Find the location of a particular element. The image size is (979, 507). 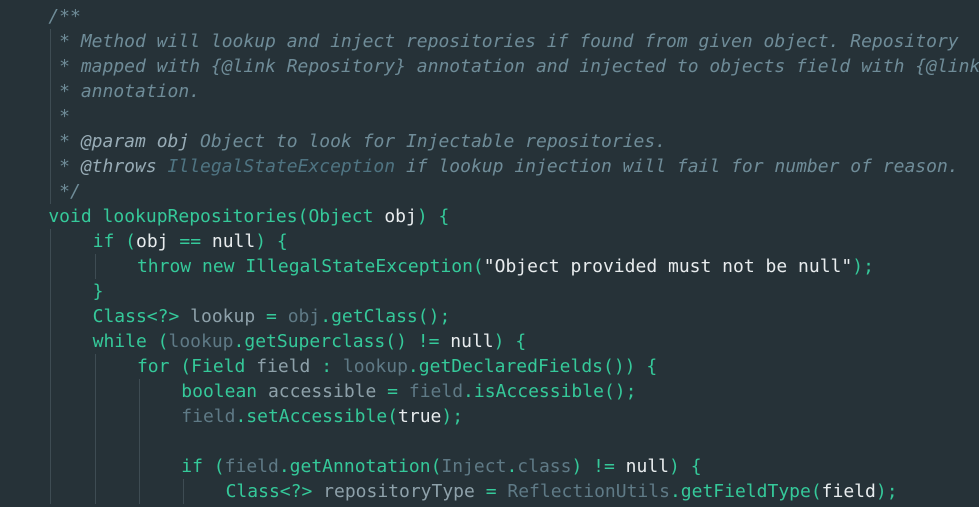

code-token-comment: * annotation. is located at coordinates (124, 91).